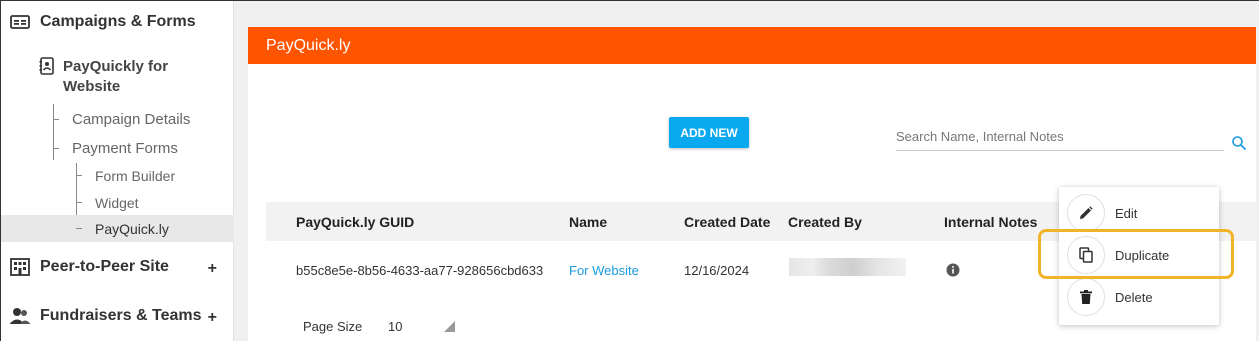  What do you see at coordinates (1239, 143) in the screenshot?
I see `search-icon` at bounding box center [1239, 143].